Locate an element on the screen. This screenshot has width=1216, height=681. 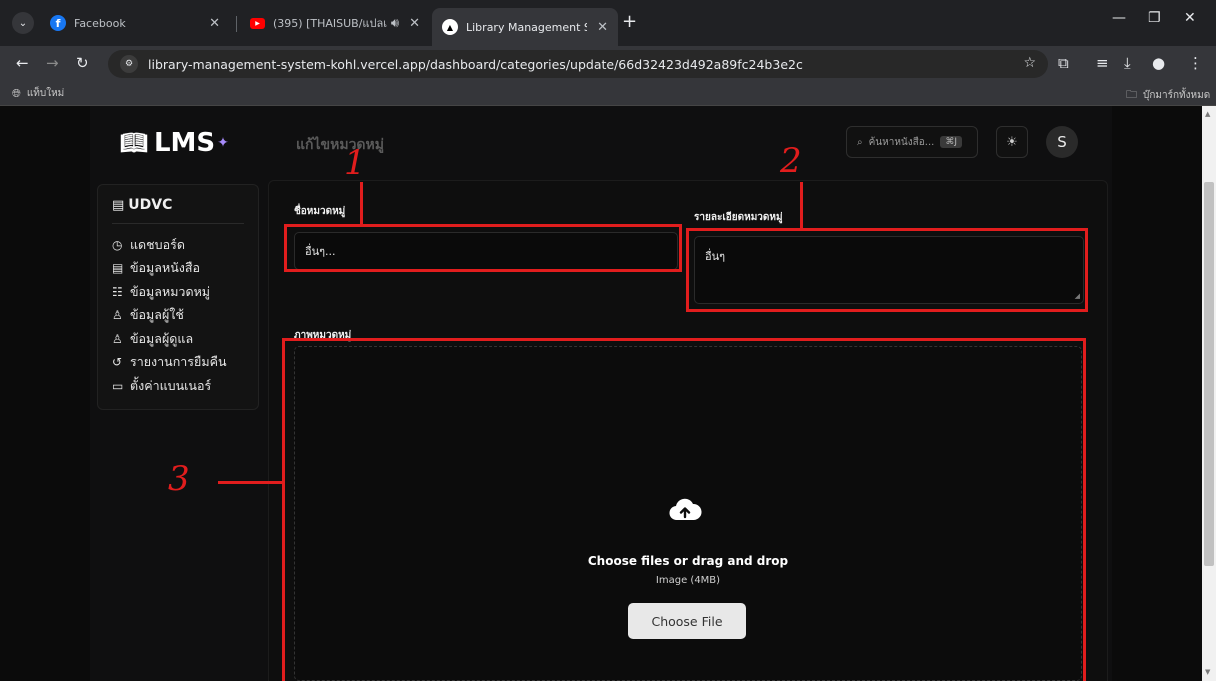
sidebar-item-borrow-report: ↺ รายงานการยืมคืน is located at coordinates (169, 363).